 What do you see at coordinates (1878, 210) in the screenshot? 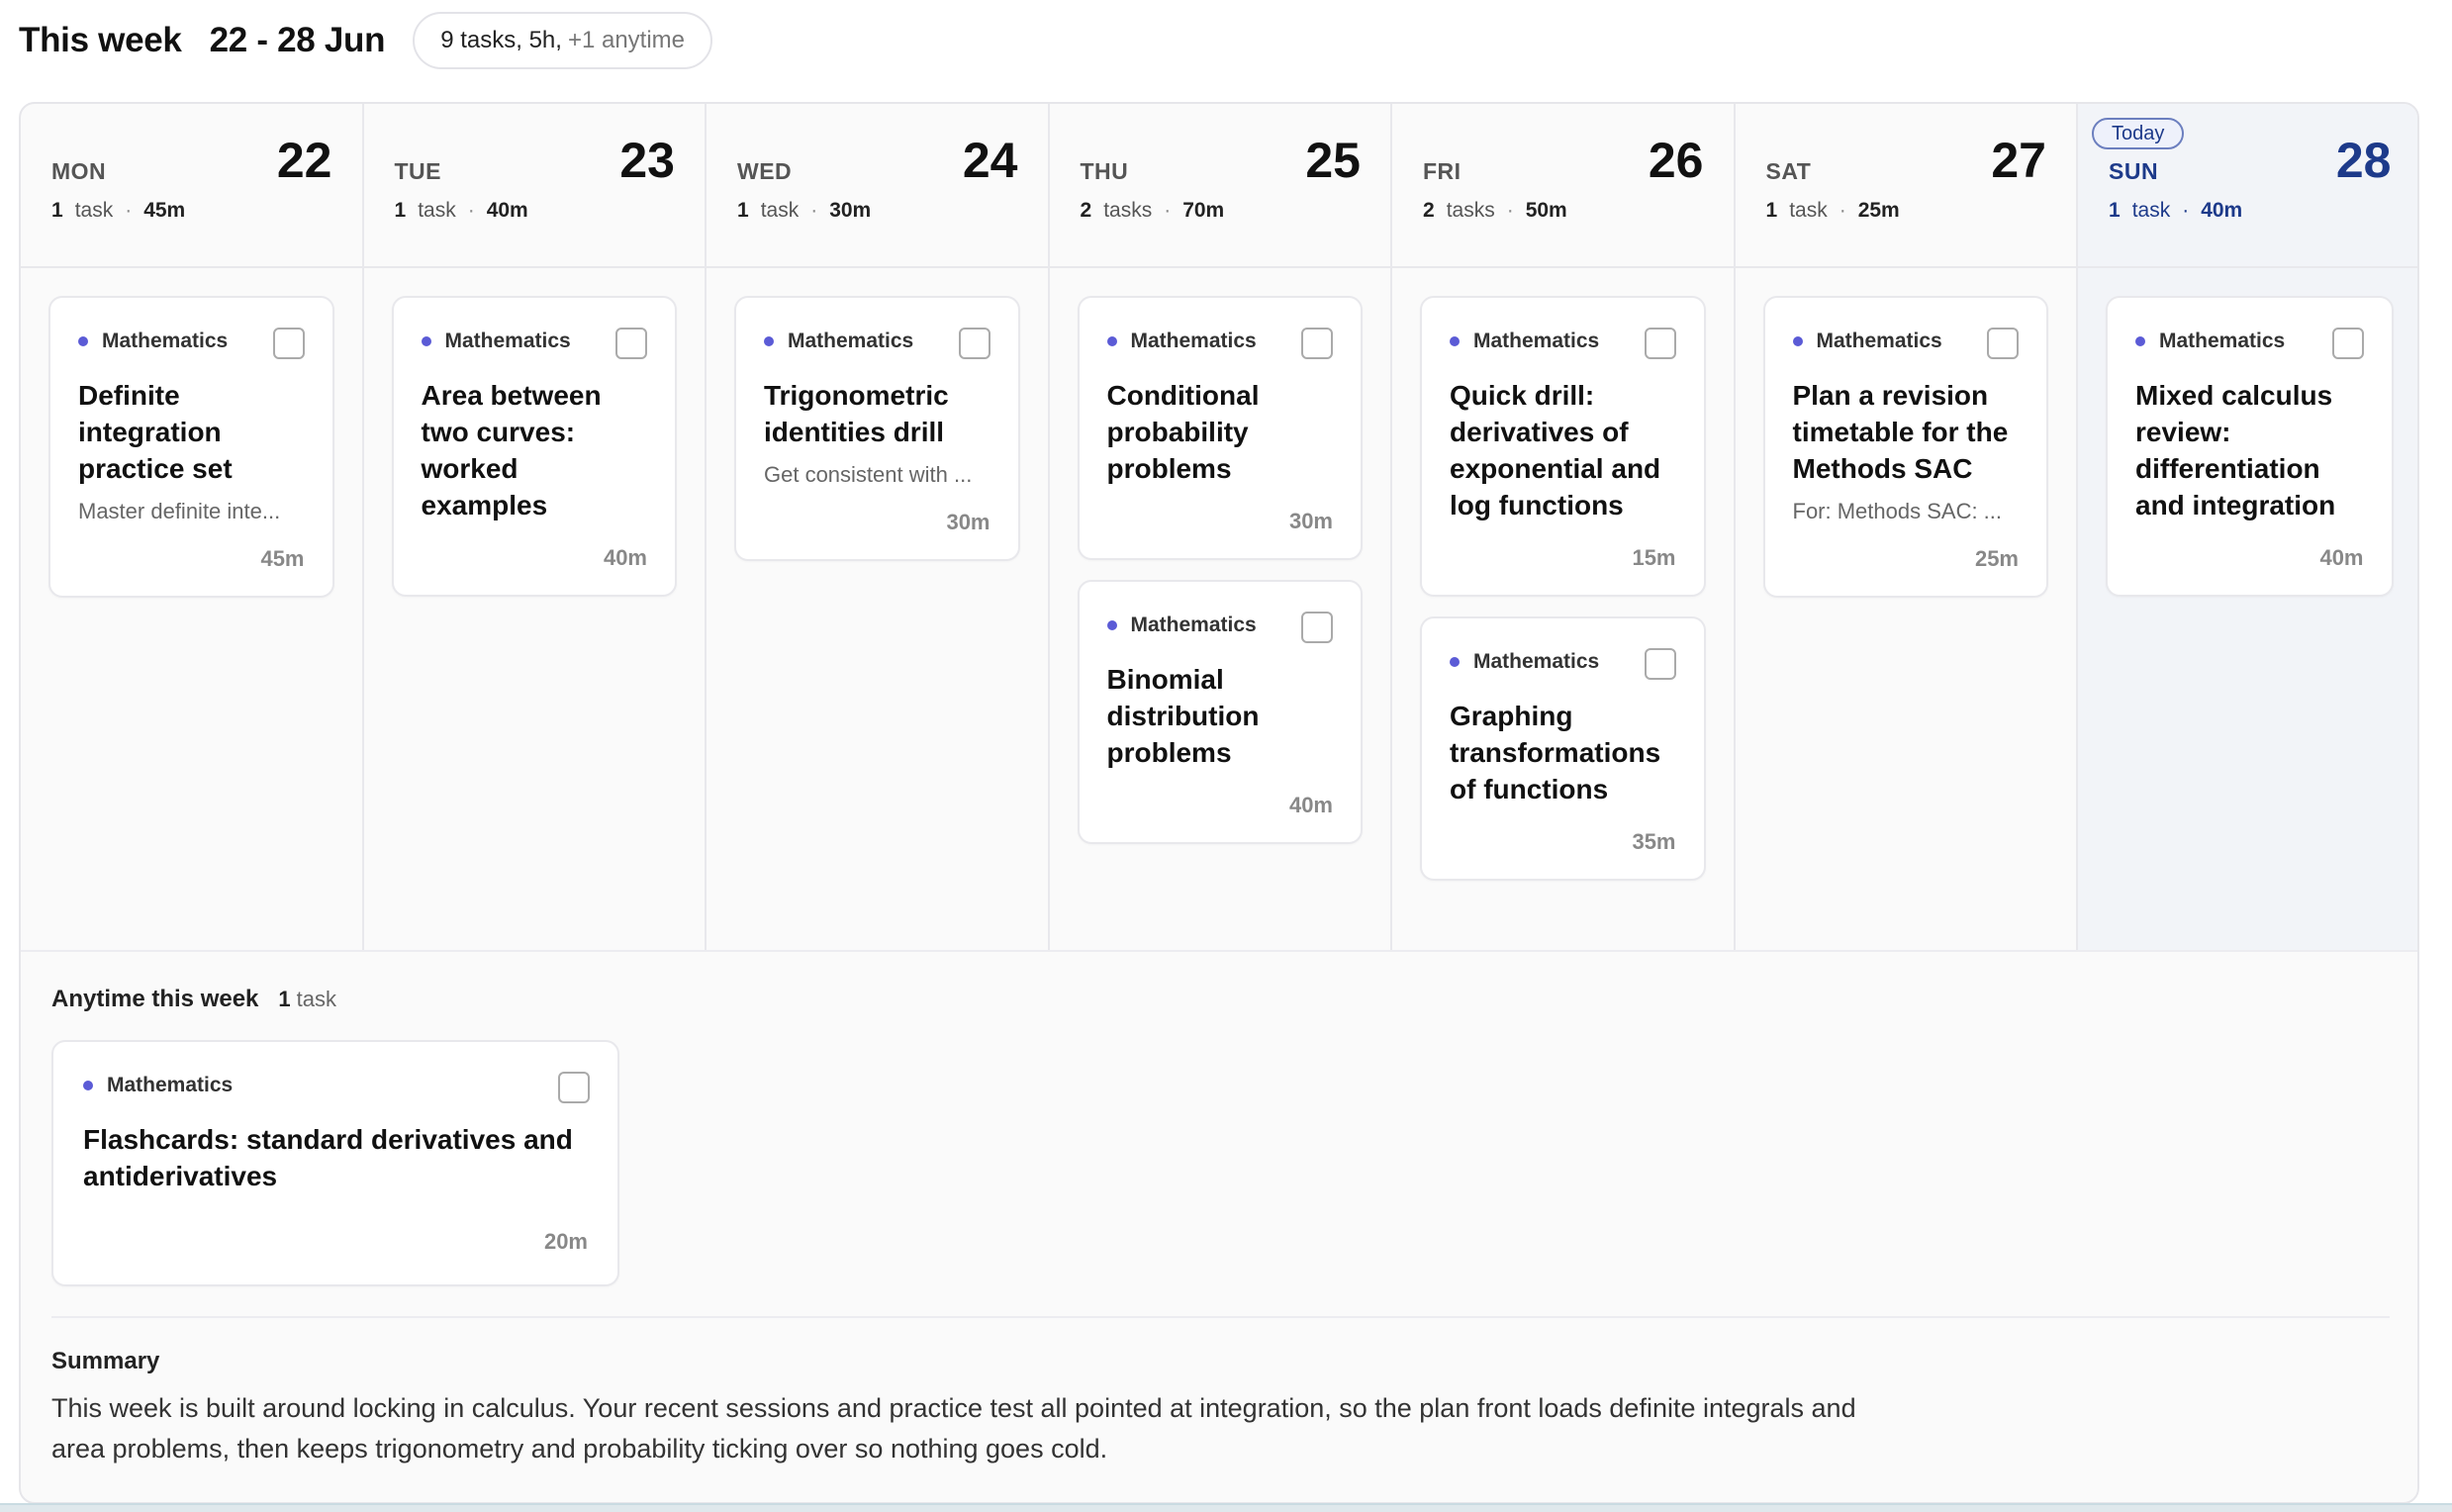
I see `day-duration: 25m` at bounding box center [1878, 210].